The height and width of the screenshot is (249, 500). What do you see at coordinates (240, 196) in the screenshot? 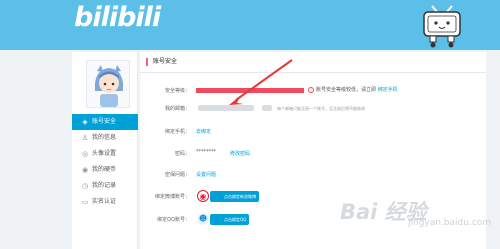
I see `bind-weibo-label: 点击绑定新浪微博` at bounding box center [240, 196].